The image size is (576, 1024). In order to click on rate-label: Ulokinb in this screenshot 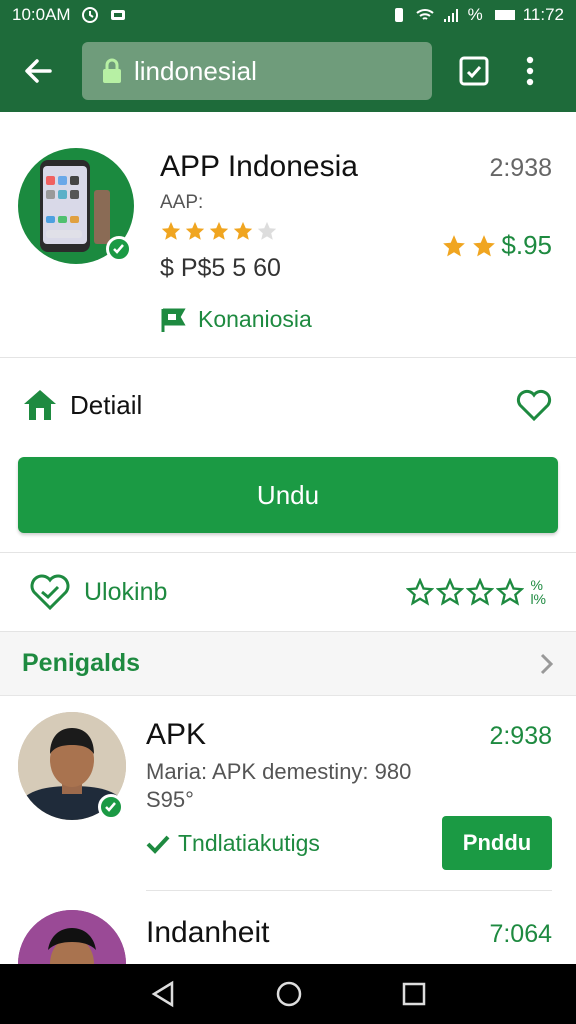, I will do `click(126, 591)`.